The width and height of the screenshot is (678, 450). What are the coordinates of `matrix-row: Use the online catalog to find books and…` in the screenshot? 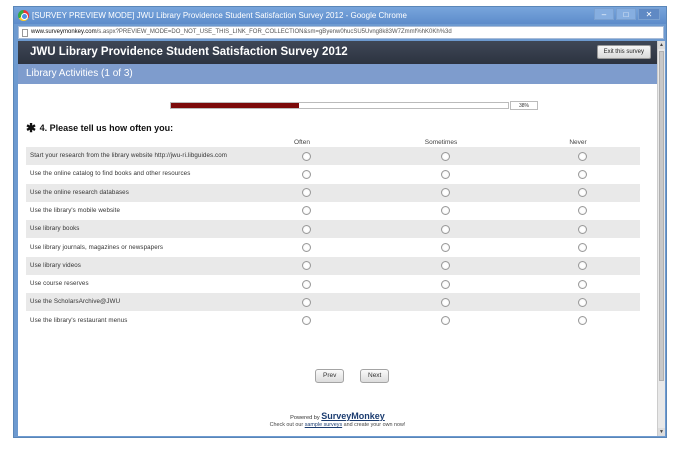 It's located at (333, 174).